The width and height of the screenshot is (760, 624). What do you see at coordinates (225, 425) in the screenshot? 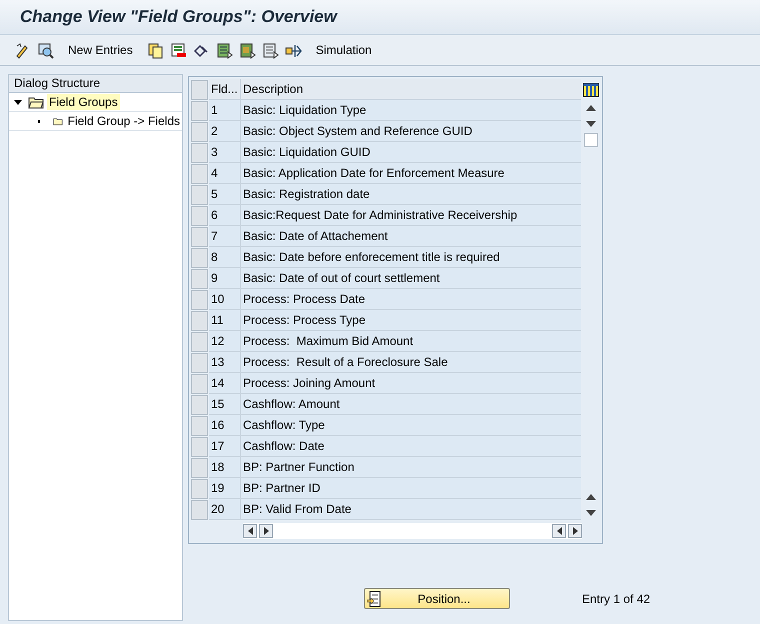
I see `table-cell: 16` at bounding box center [225, 425].